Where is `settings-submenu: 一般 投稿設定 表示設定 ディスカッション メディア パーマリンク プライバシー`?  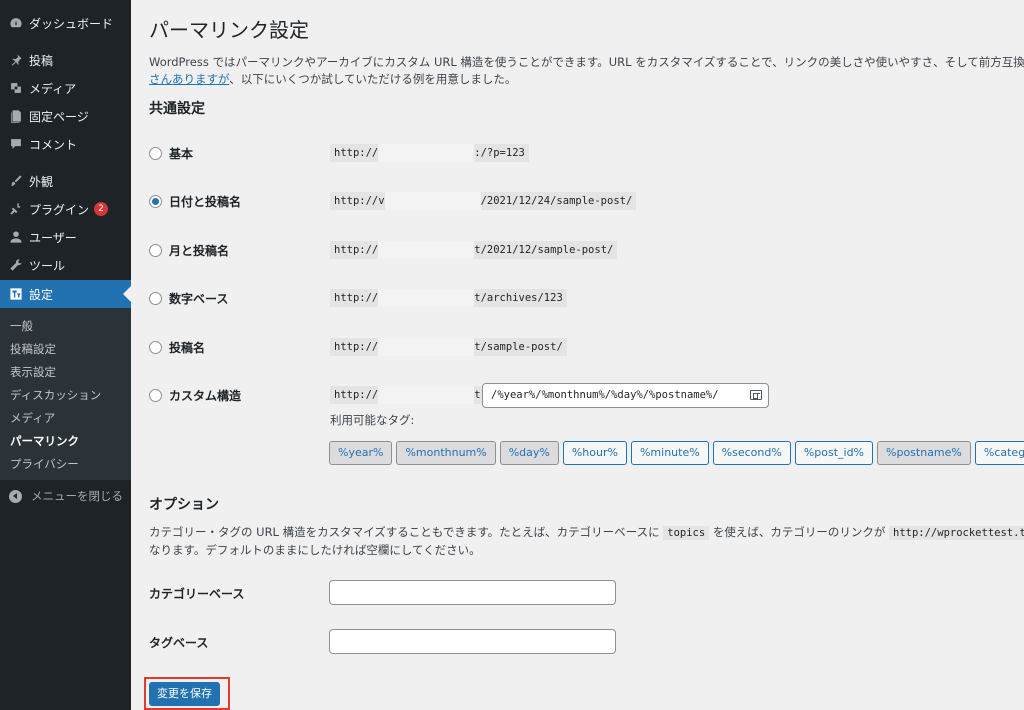
settings-submenu: 一般 投稿設定 表示設定 ディスカッション メディア パーマリンク プライバシー is located at coordinates (65, 394).